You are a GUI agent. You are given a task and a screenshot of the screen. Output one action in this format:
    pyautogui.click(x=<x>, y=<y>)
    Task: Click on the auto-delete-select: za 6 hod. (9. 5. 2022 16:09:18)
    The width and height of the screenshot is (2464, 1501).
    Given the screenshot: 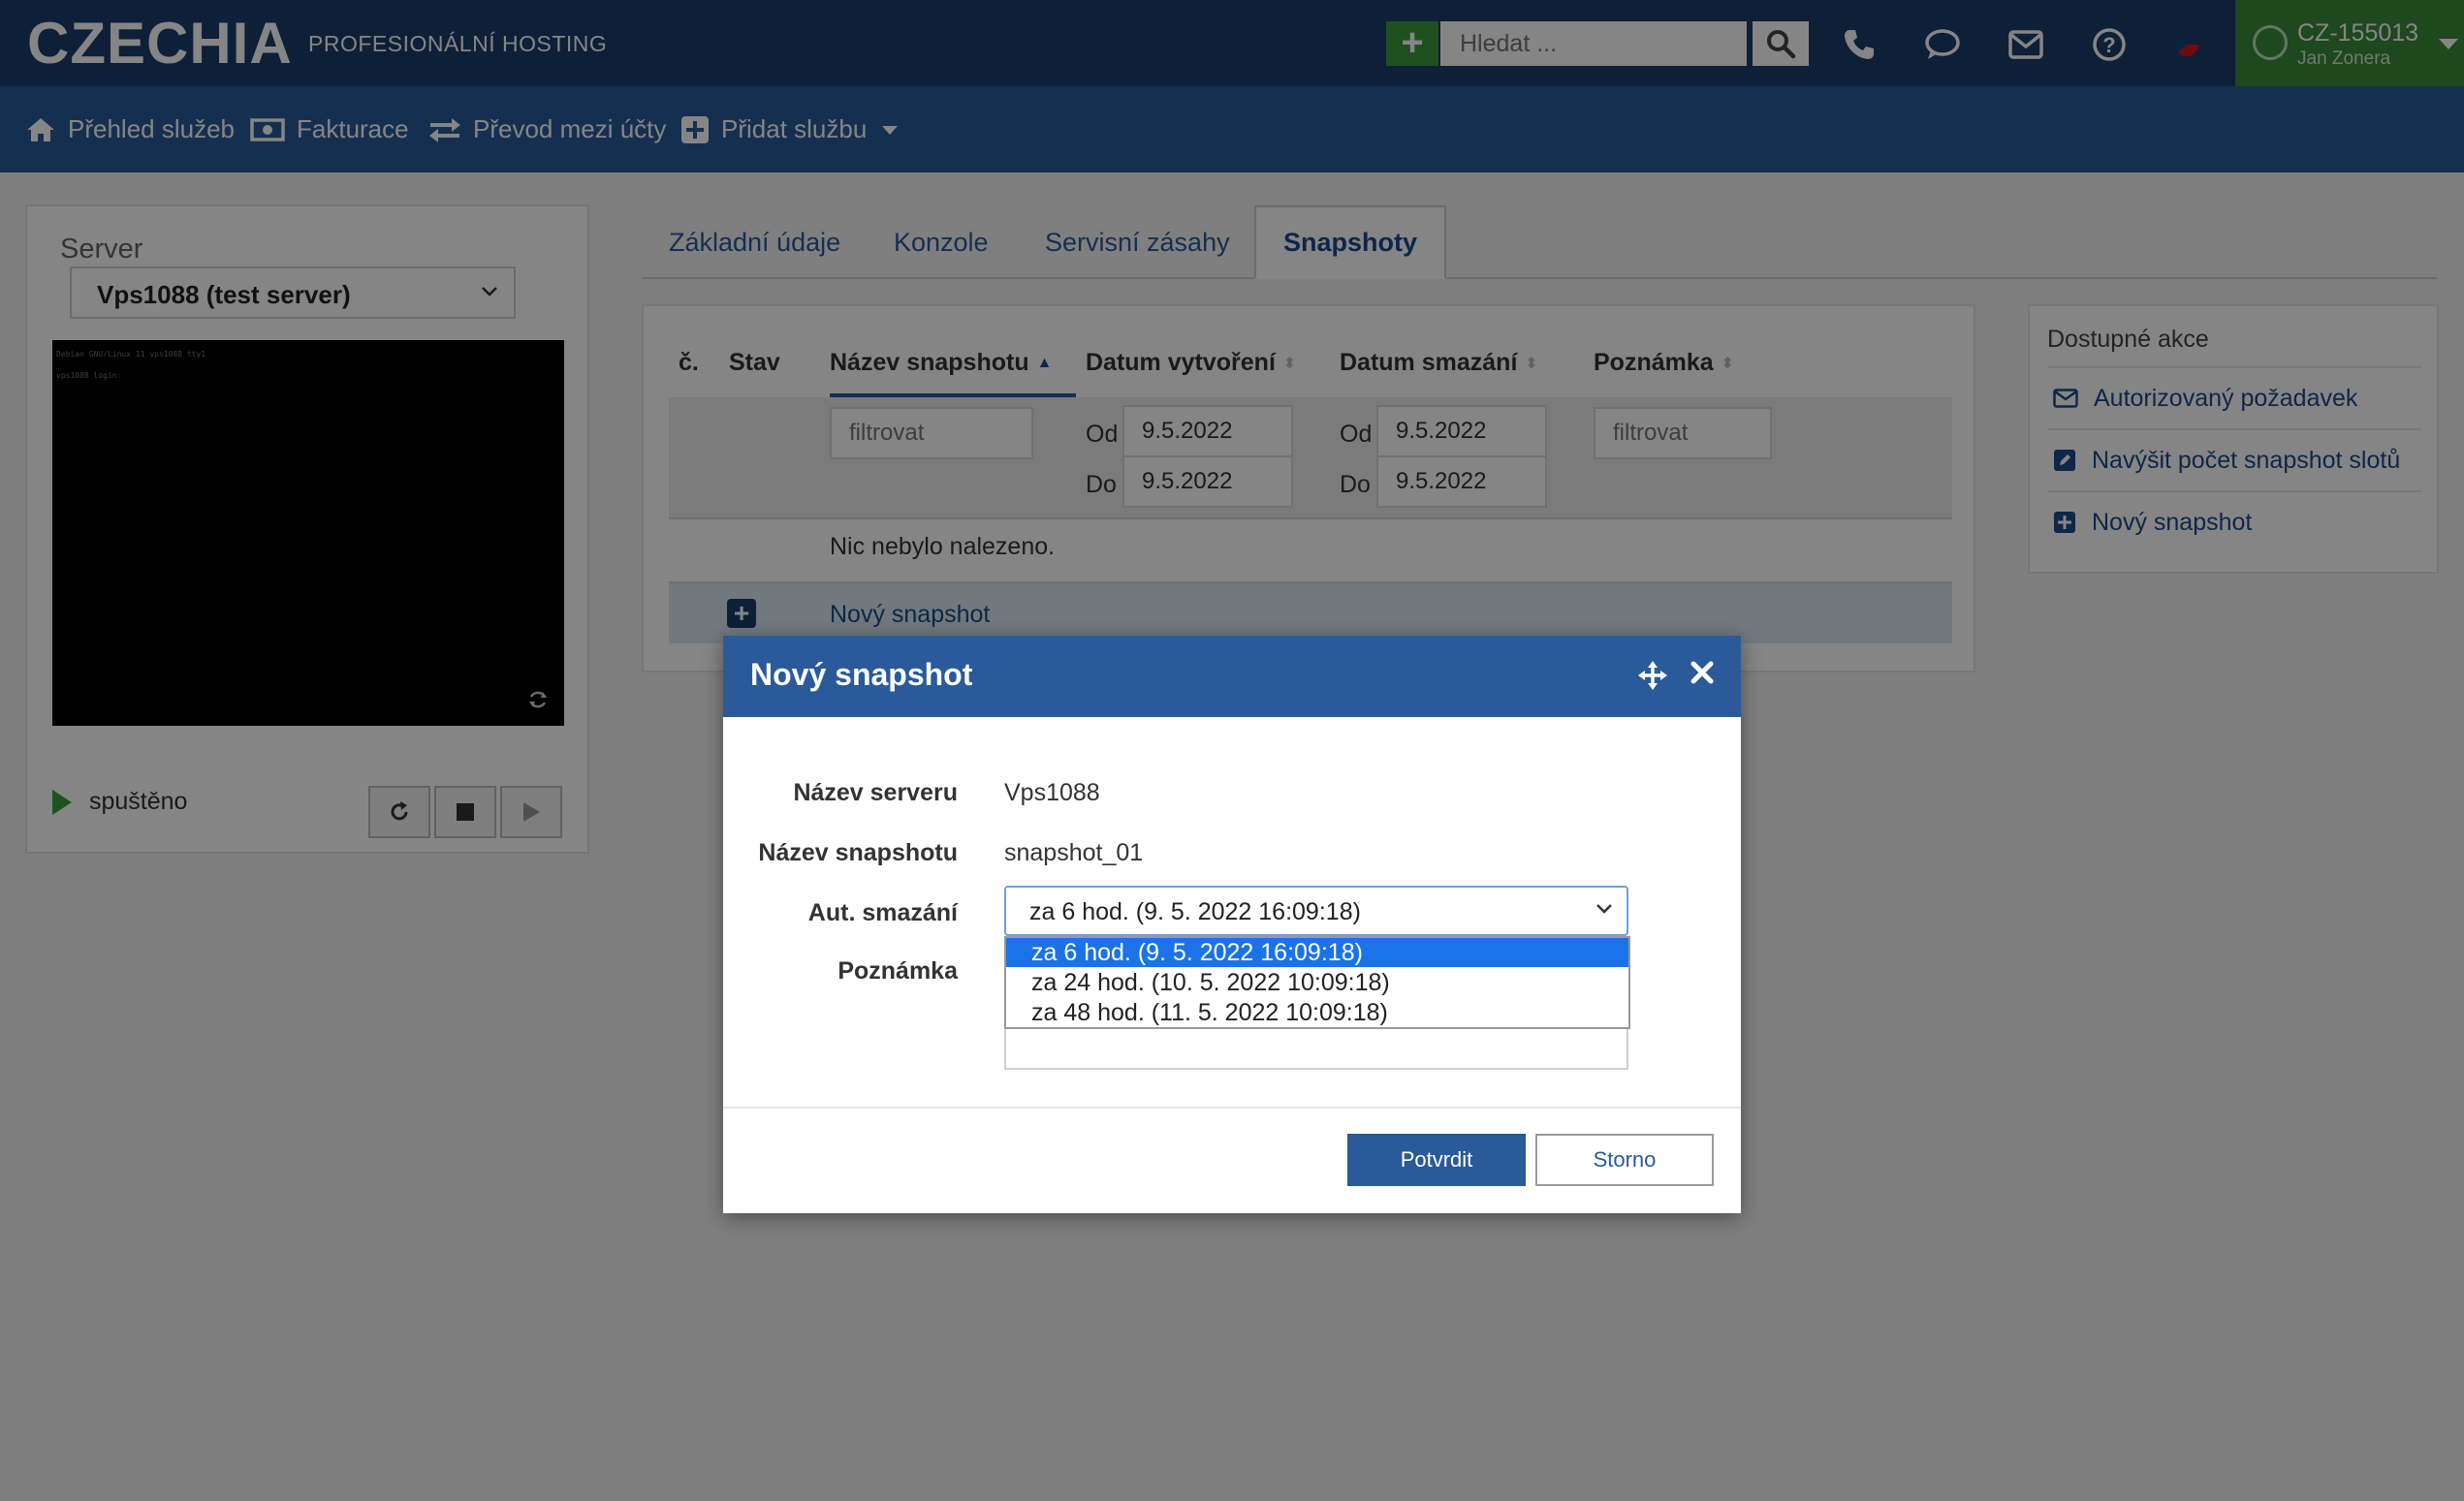 What is the action you would take?
    pyautogui.click(x=1316, y=911)
    